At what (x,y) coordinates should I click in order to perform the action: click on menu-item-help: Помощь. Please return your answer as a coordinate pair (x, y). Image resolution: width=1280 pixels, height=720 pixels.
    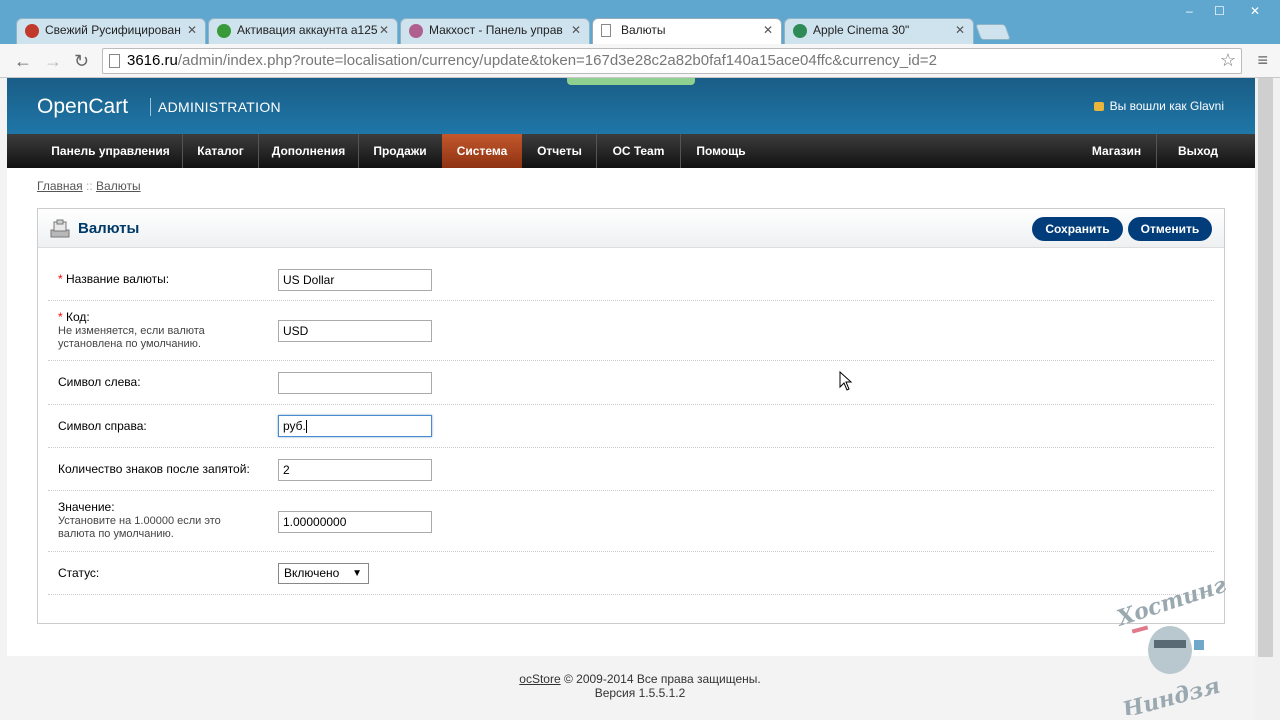
    Looking at the image, I should click on (721, 151).